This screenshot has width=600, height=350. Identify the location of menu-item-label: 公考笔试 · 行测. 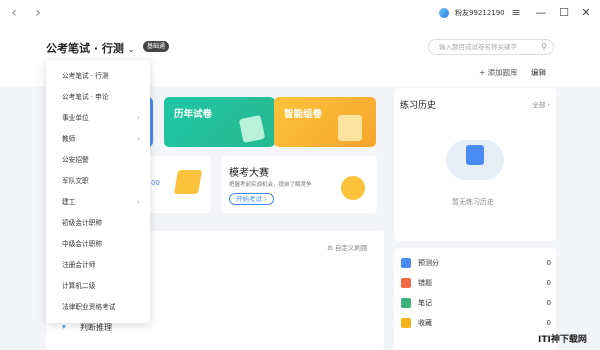
(85, 76).